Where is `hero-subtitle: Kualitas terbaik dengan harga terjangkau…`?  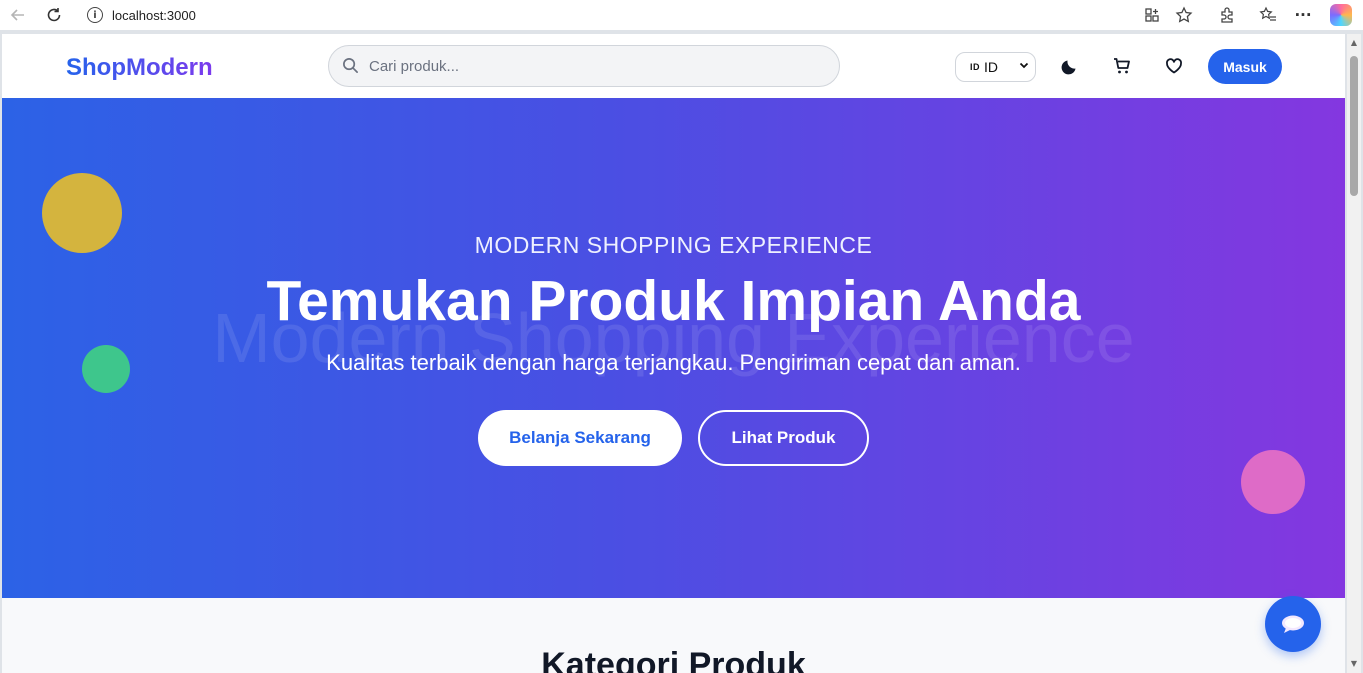
hero-subtitle: Kualitas terbaik dengan harga terjangkau… is located at coordinates (673, 362).